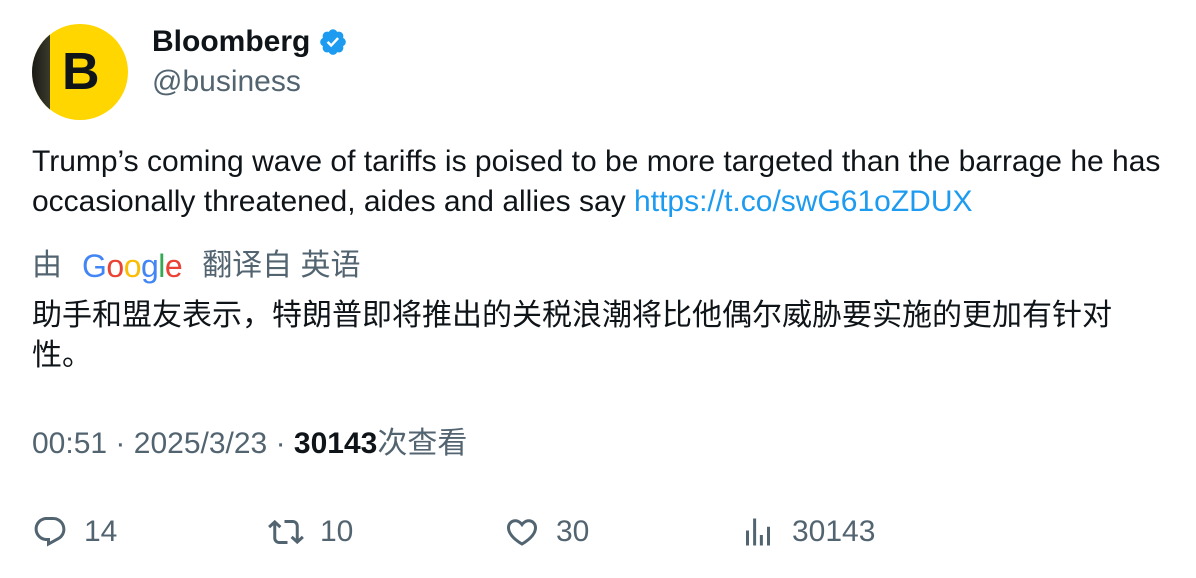  Describe the element at coordinates (573, 531) in the screenshot. I see `like-count: 30` at that location.